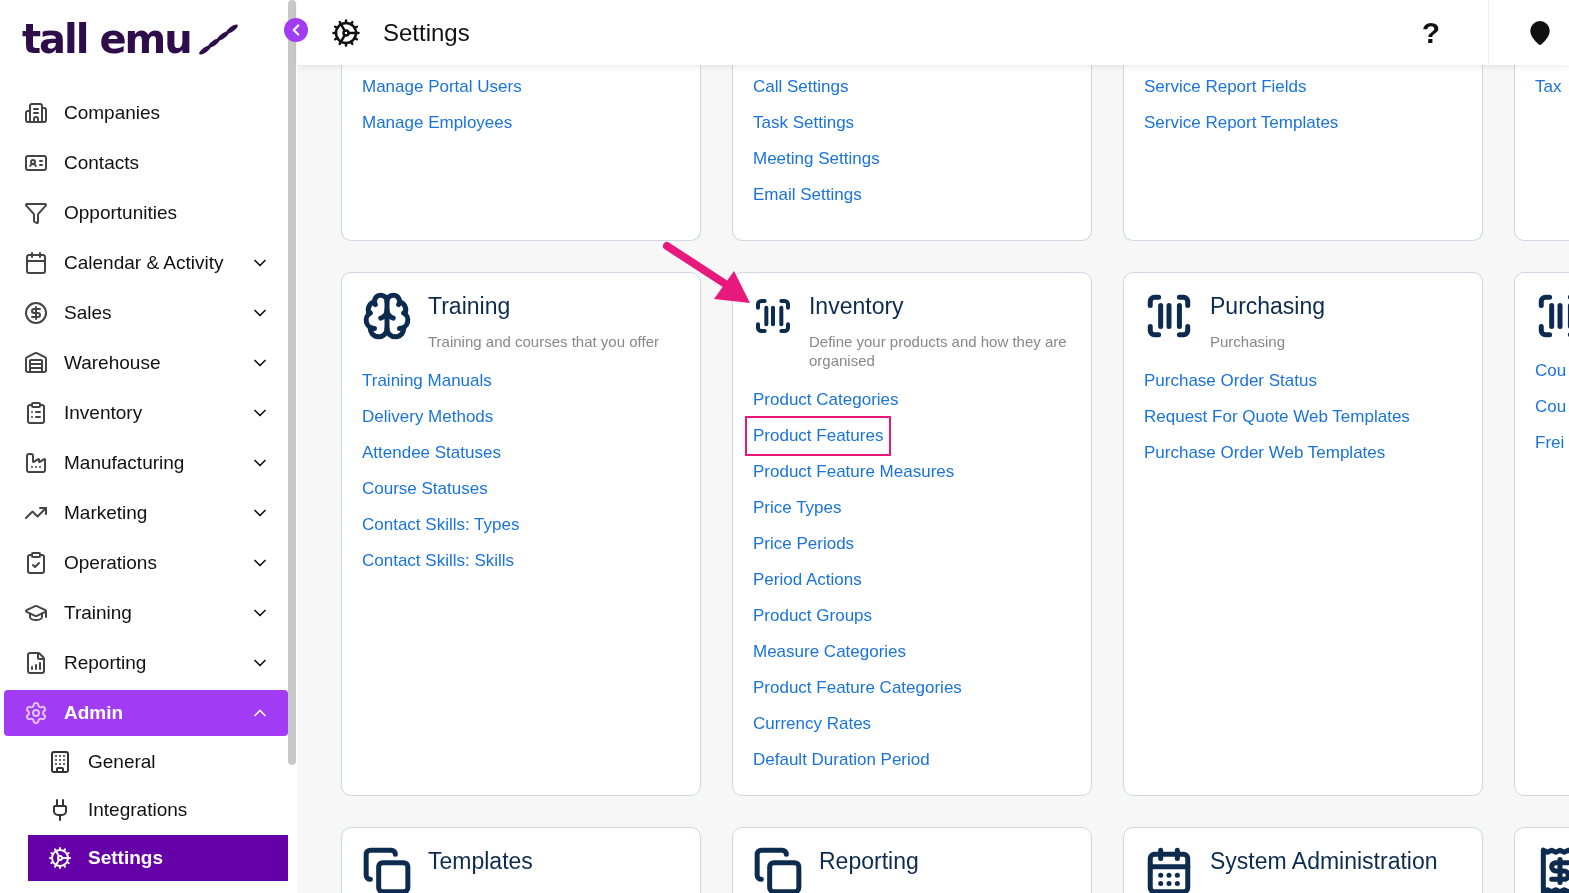 The height and width of the screenshot is (893, 1569). I want to click on settings-link: Delivery Methods, so click(428, 417).